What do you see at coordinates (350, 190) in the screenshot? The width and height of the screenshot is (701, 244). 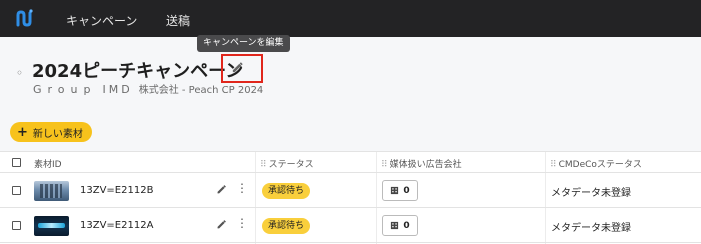 I see `table-row: 13ZV=E2112B ⋮ 承認待ち 0 メタデータ未登録` at bounding box center [350, 190].